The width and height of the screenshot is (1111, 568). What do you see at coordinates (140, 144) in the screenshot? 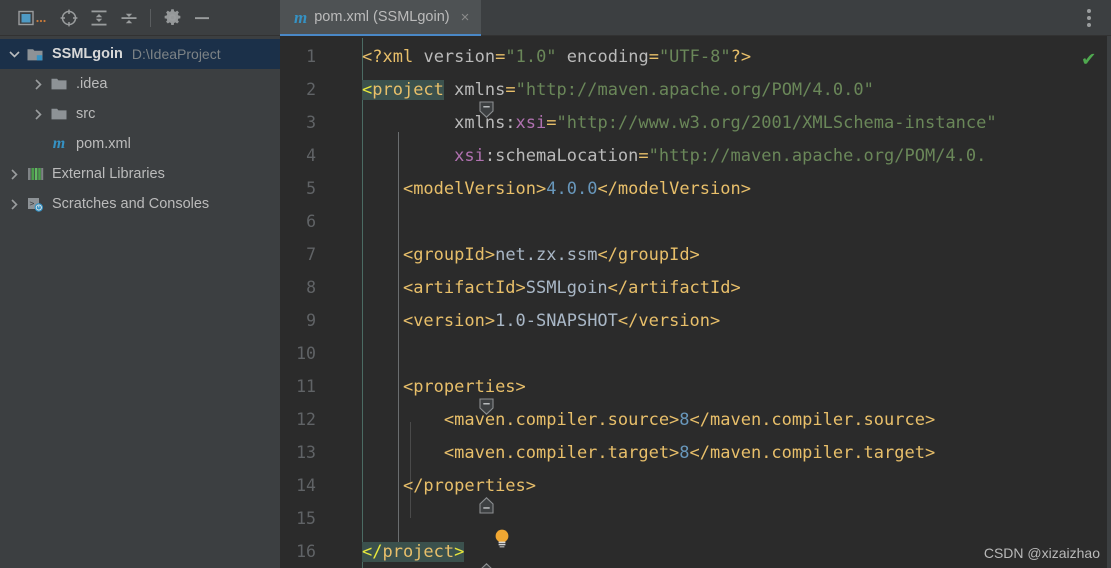
I see `tree-item-pom-xml: m pom.xml` at bounding box center [140, 144].